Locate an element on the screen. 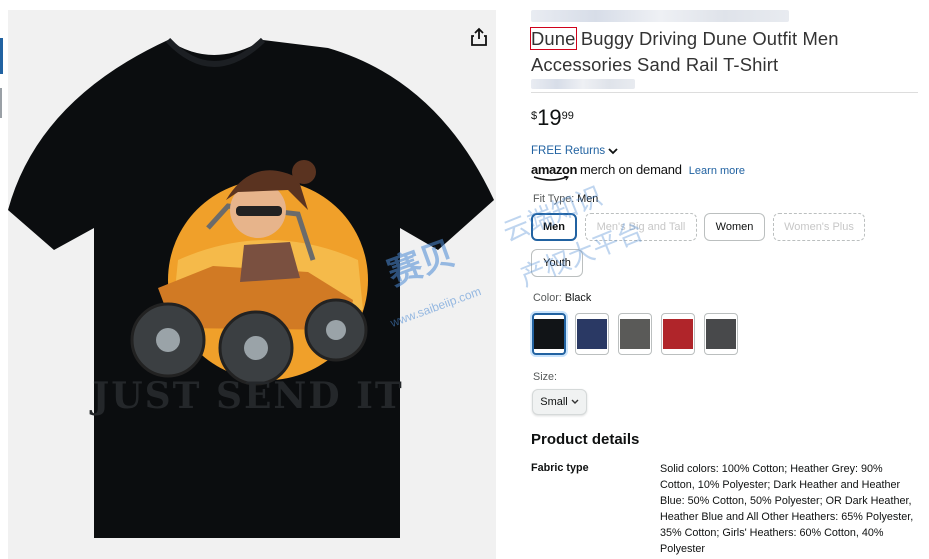 This screenshot has height=559, width=929. size-dropdown: Small is located at coordinates (559, 402).